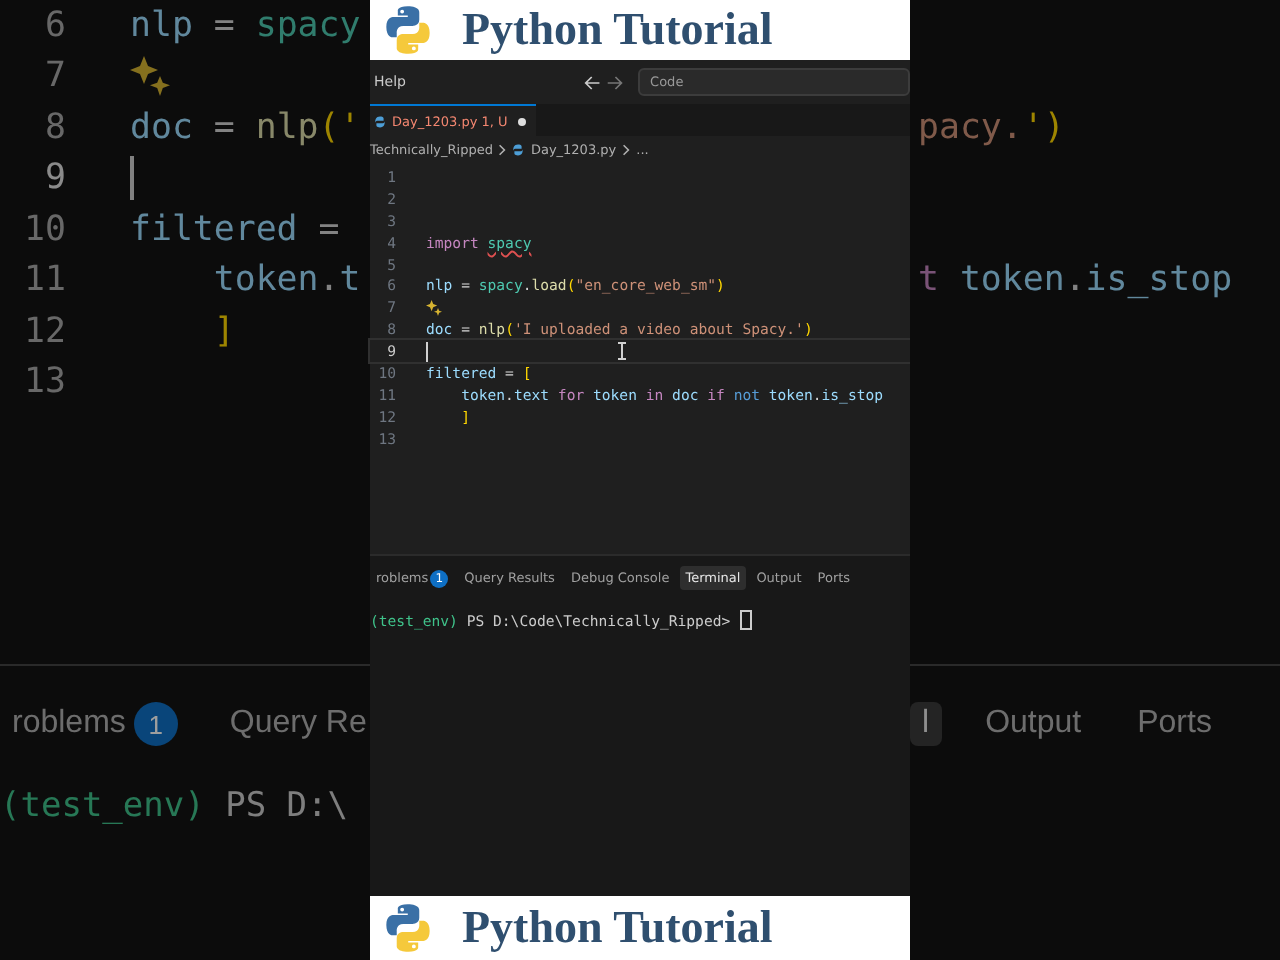  I want to click on line-number: 13, so click(44, 382).